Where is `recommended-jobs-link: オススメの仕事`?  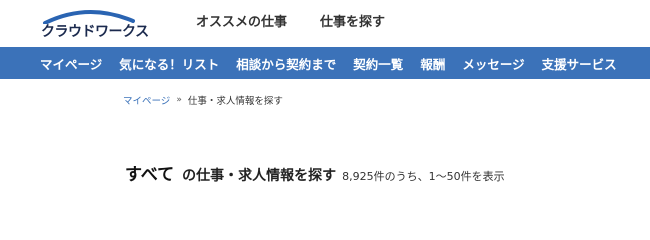
recommended-jobs-link: オススメの仕事 is located at coordinates (241, 20).